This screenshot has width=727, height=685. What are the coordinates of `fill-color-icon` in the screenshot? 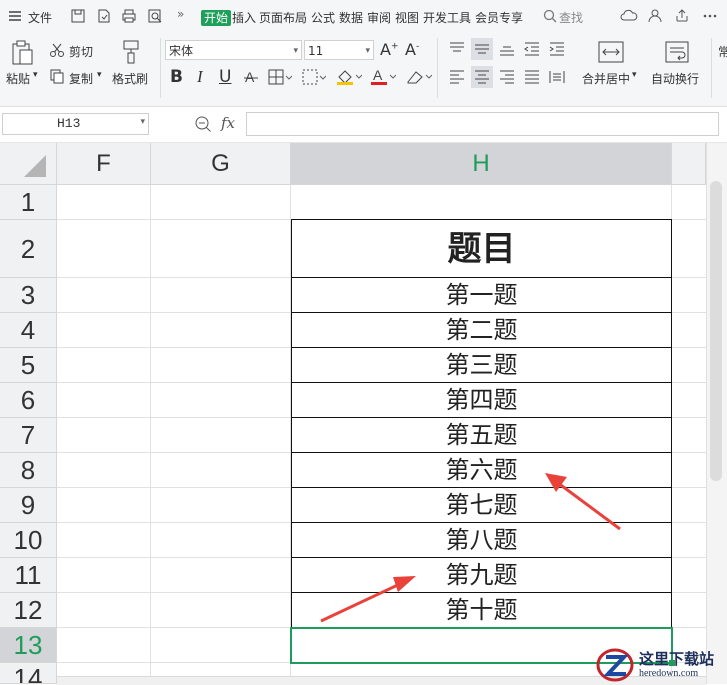 It's located at (349, 79).